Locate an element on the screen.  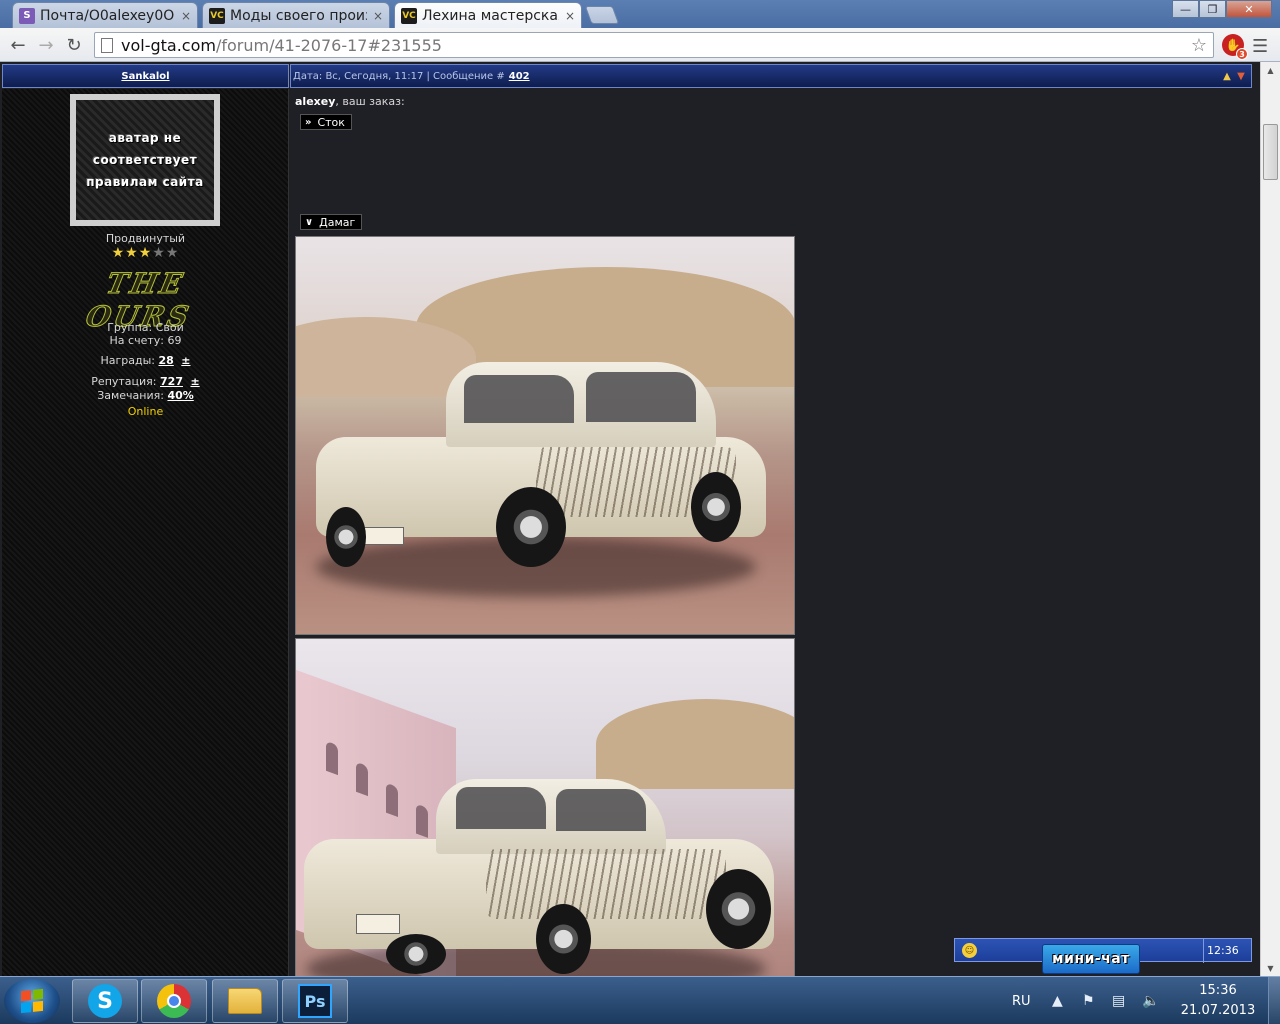
post-greeting: alexey, ваш заказ: is located at coordinates (350, 101).